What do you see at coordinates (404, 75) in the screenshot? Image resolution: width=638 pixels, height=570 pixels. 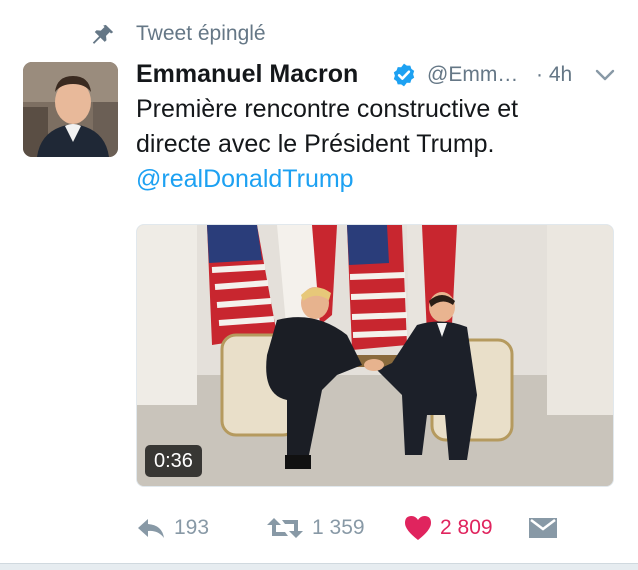 I see `verified-badge-icon` at bounding box center [404, 75].